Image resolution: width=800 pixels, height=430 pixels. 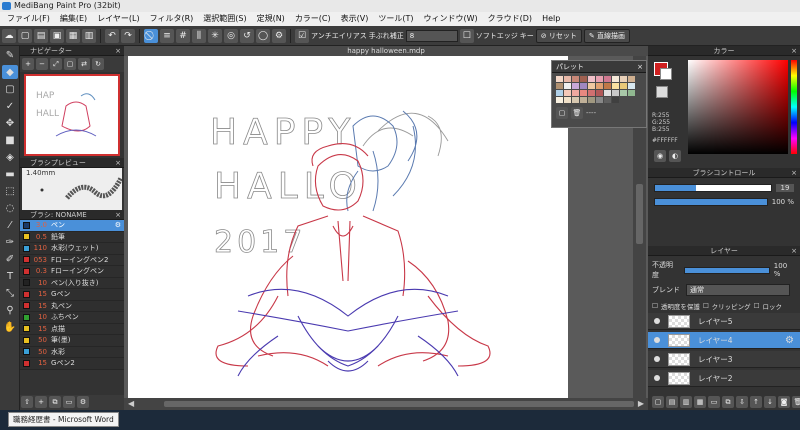 What do you see at coordinates (728, 402) in the screenshot?
I see `duplicate-layer-icon: ⧉` at bounding box center [728, 402].